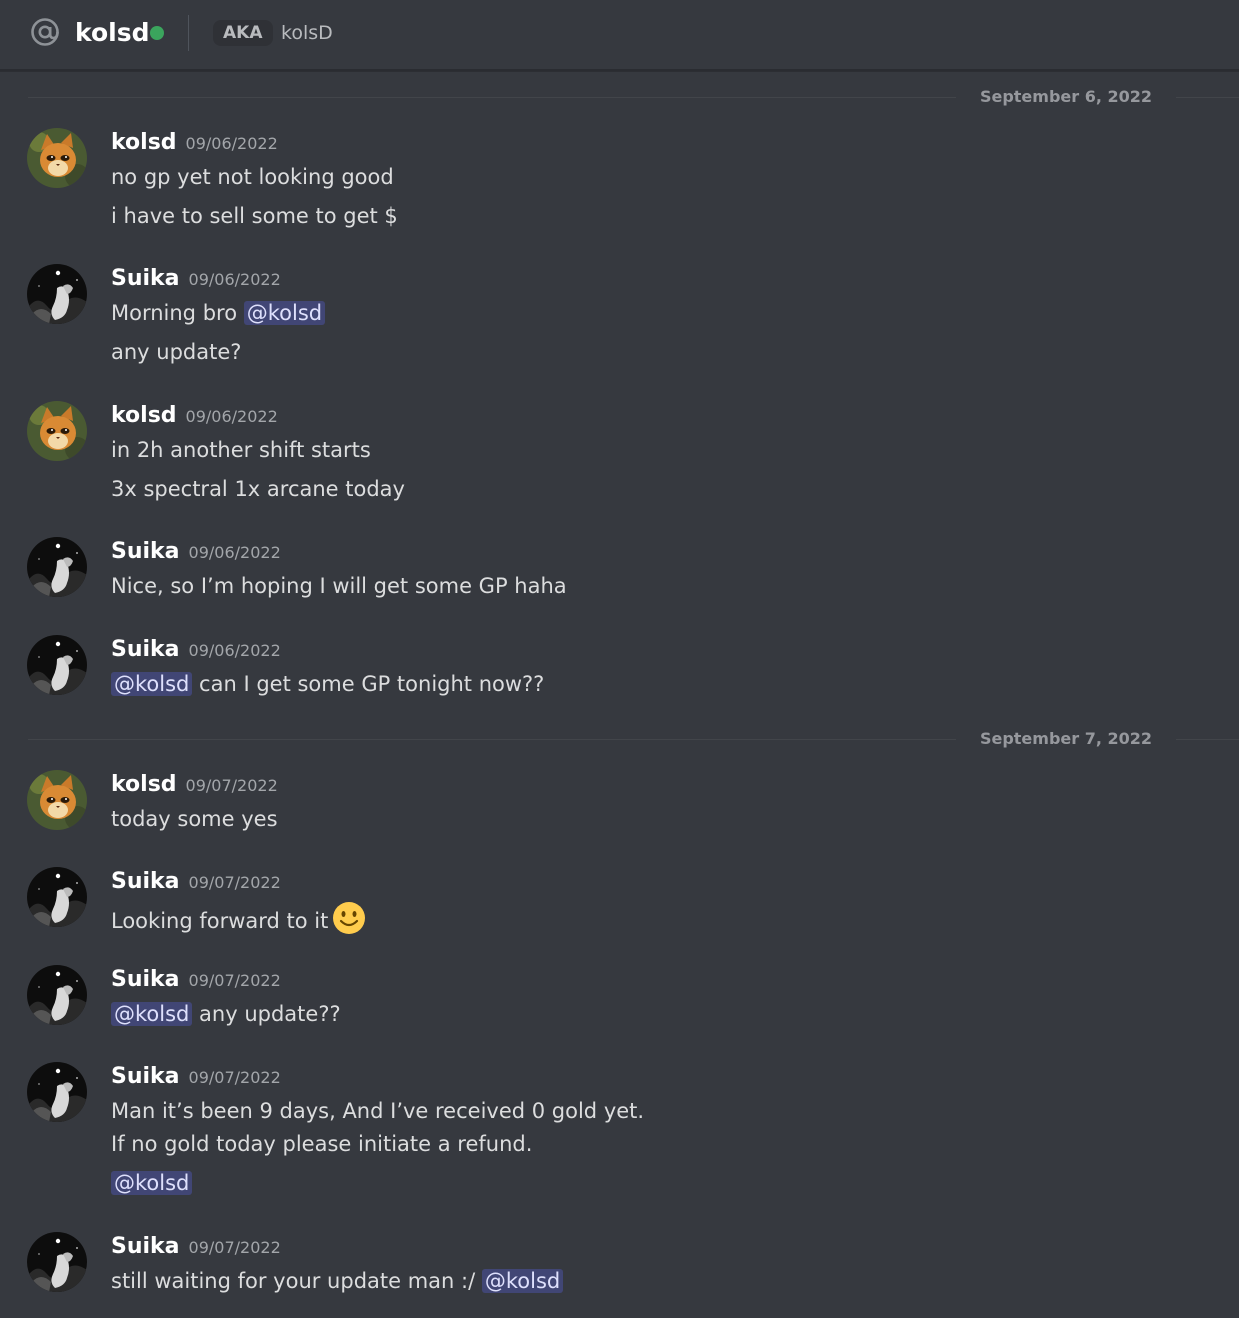 This screenshot has width=1239, height=1318. What do you see at coordinates (177, 313) in the screenshot?
I see `message-text-segment: Morning bro` at bounding box center [177, 313].